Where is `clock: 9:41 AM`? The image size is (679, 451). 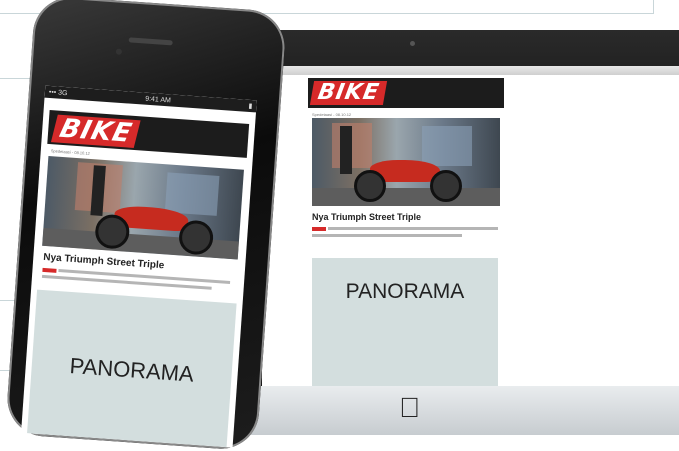 clock: 9:41 AM is located at coordinates (158, 99).